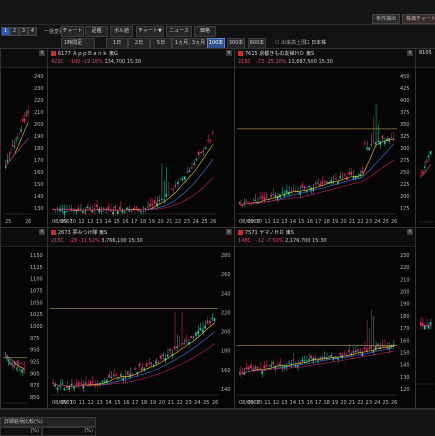 This screenshot has width=435, height=436. What do you see at coordinates (14, 31) in the screenshot?
I see `page-2-button: 2` at bounding box center [14, 31].